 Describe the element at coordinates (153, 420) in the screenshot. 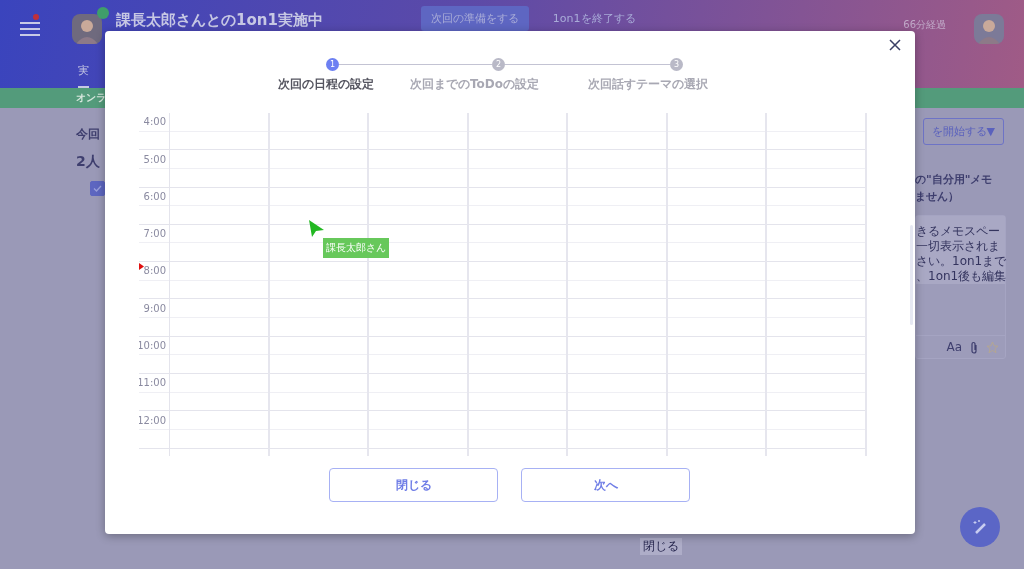

I see `time-label: 12:00` at that location.